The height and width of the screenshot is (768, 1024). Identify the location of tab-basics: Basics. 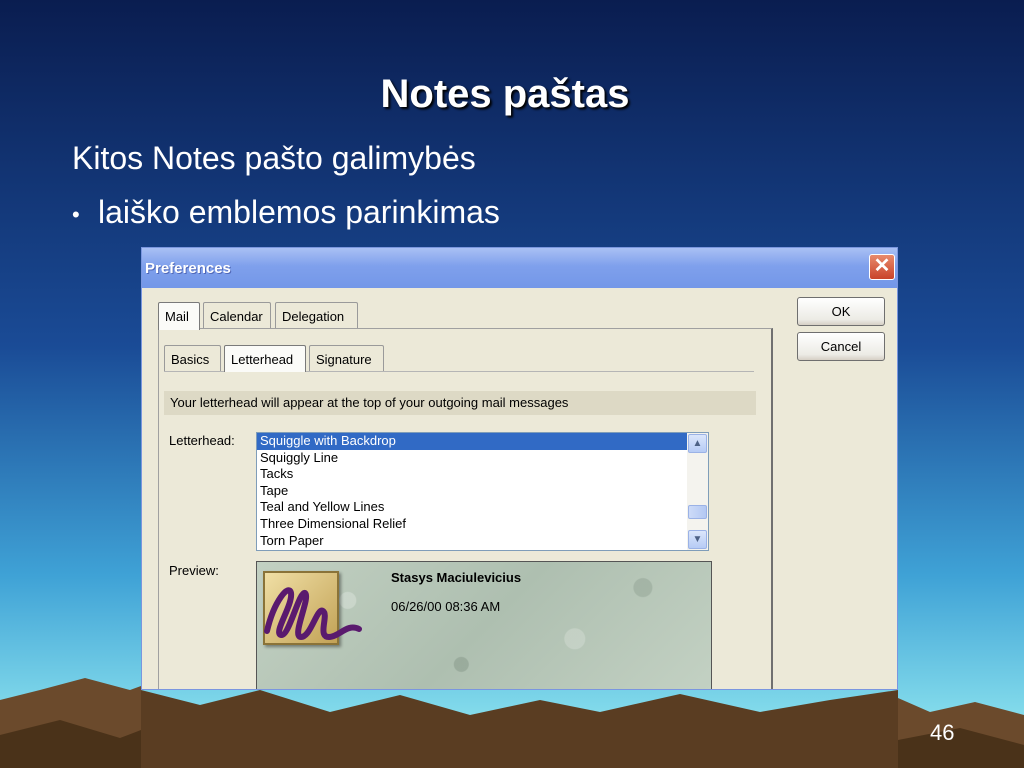
(192, 358).